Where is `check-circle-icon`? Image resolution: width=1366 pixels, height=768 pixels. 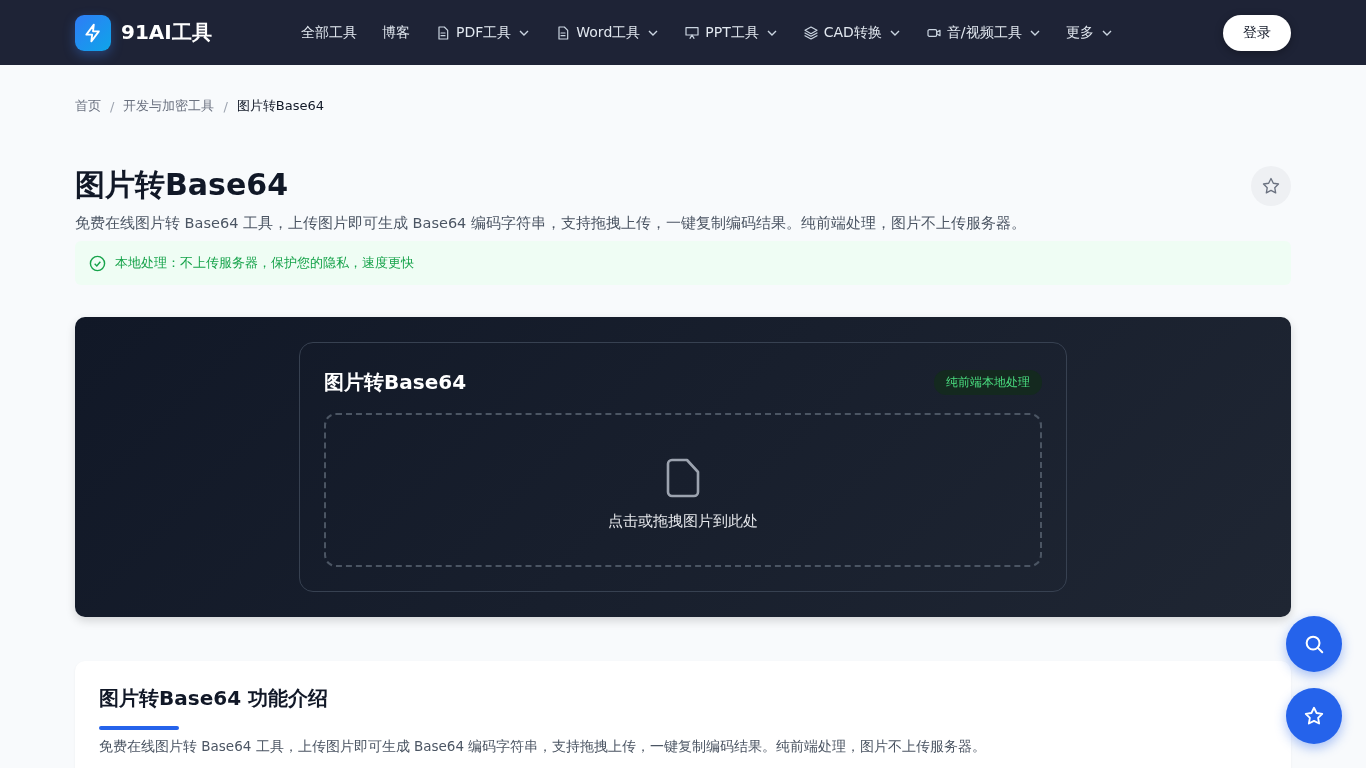 check-circle-icon is located at coordinates (97, 263).